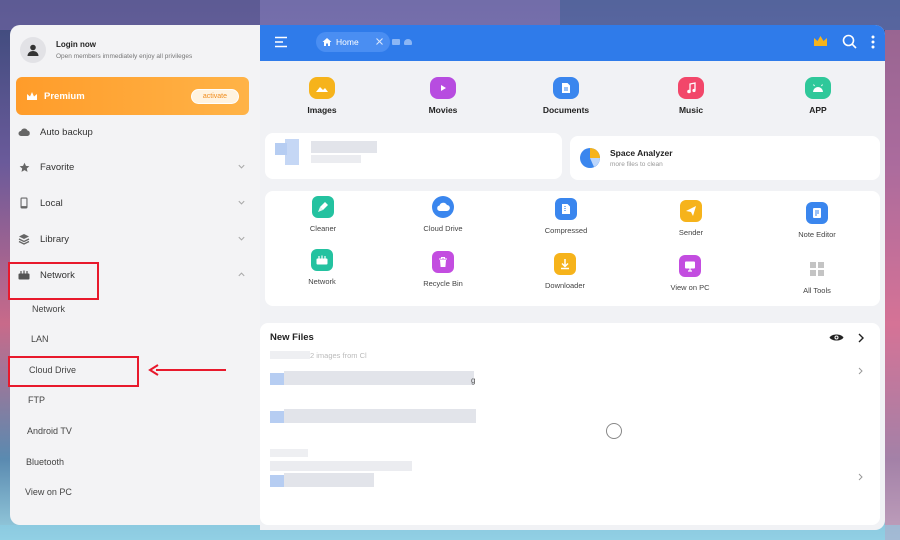 The image size is (900, 540). I want to click on login-title: Login now, so click(124, 44).